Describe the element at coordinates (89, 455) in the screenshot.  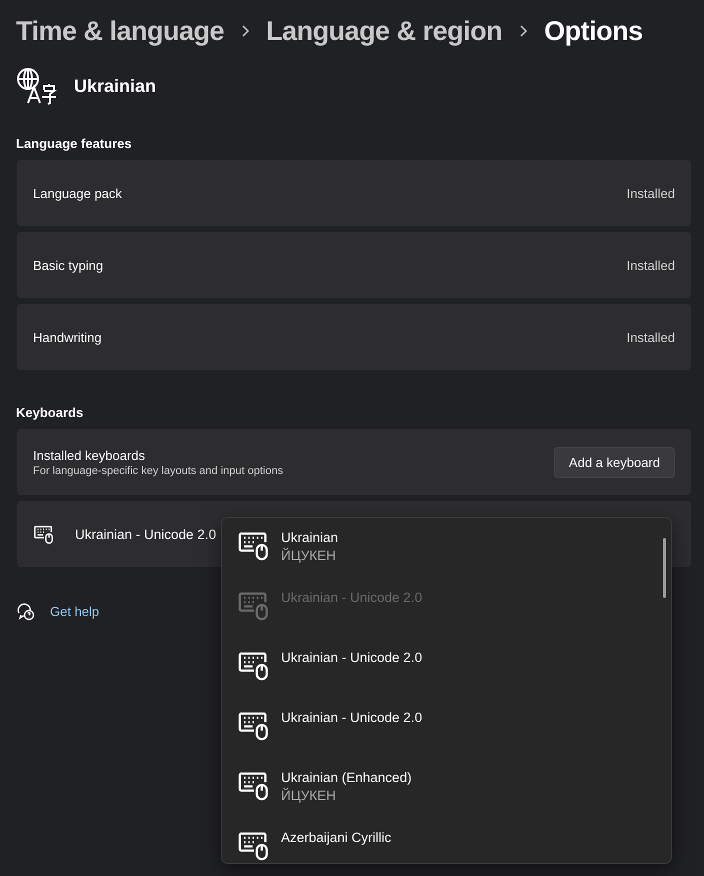
I see `keyboards-title: Installed keyboards` at that location.